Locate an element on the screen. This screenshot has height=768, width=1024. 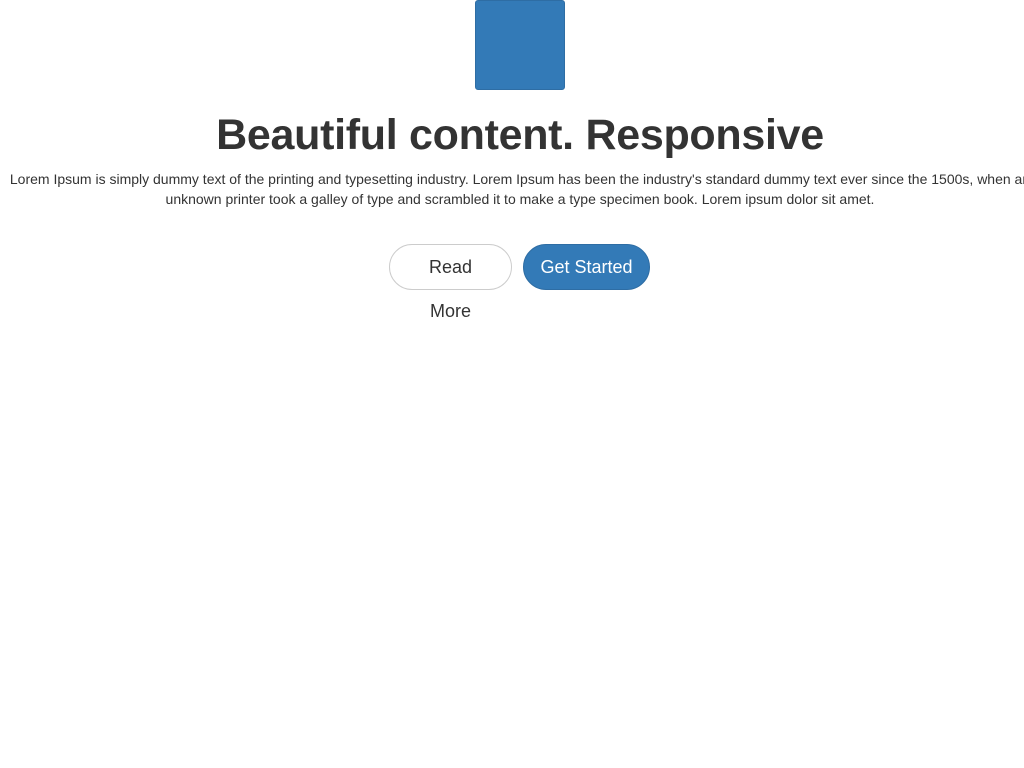
hero-actions: Read More Get Started is located at coordinates (512, 282).